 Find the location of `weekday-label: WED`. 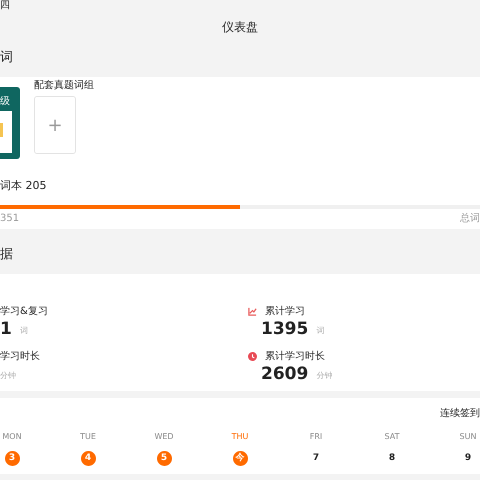

weekday-label: WED is located at coordinates (164, 437).